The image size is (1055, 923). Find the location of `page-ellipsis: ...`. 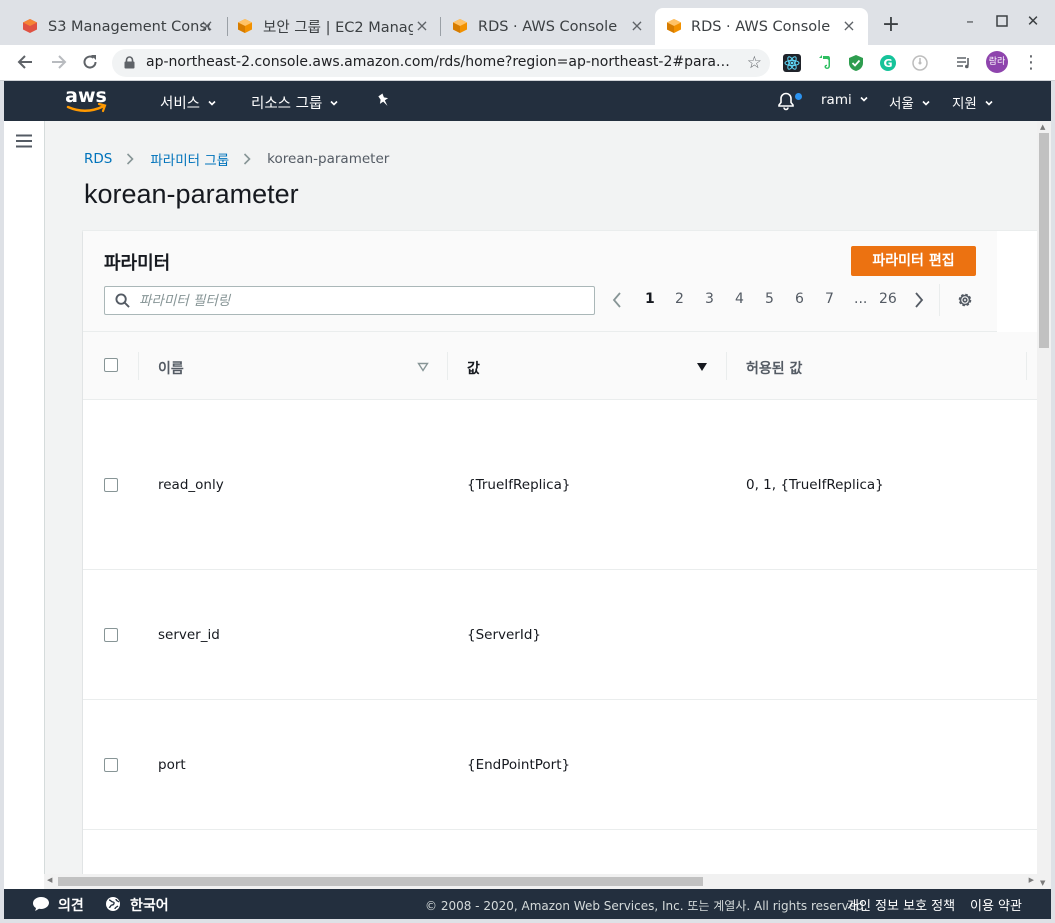

page-ellipsis: ... is located at coordinates (861, 299).